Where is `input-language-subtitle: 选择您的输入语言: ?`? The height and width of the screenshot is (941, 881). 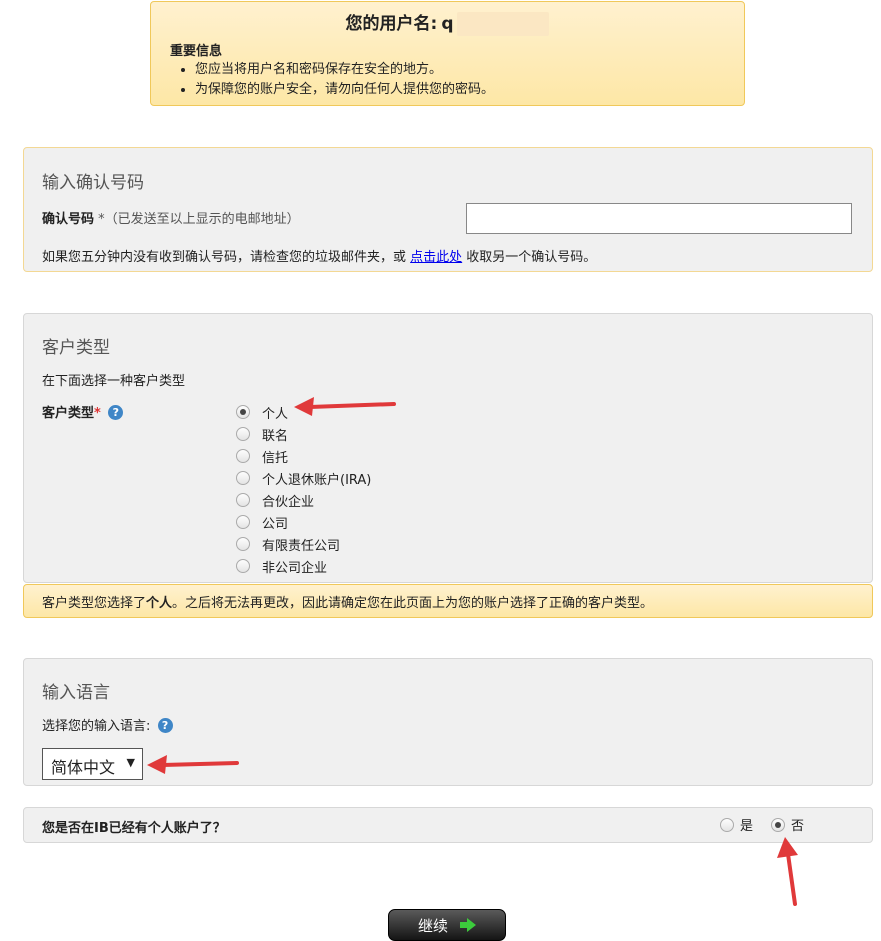 input-language-subtitle: 选择您的输入语言: ? is located at coordinates (107, 724).